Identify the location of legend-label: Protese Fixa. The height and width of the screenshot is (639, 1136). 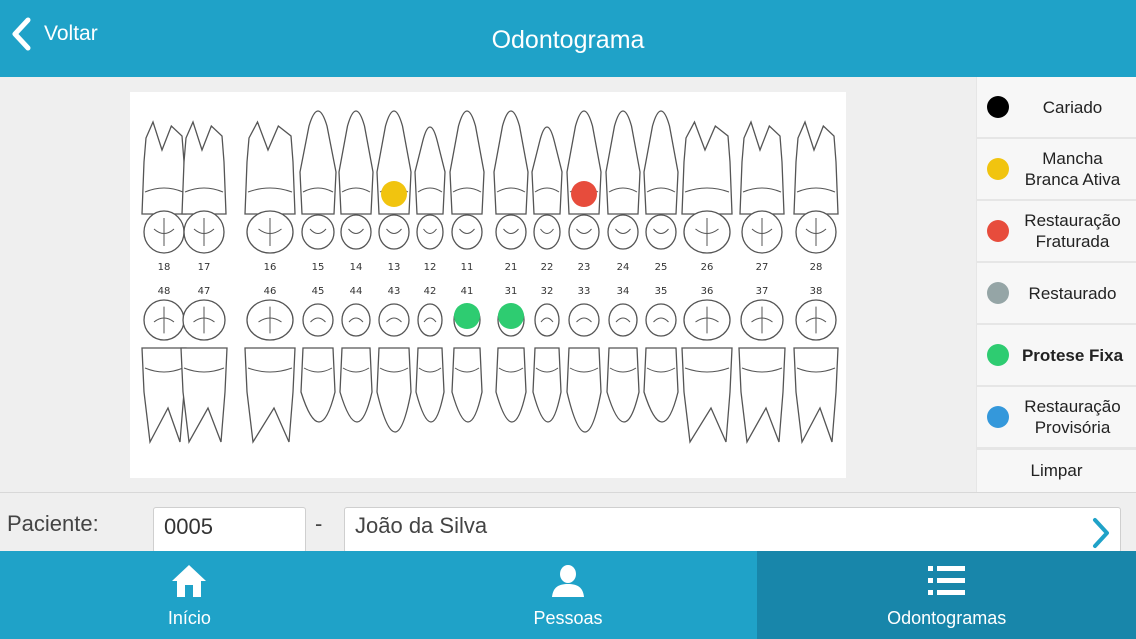
(1072, 355).